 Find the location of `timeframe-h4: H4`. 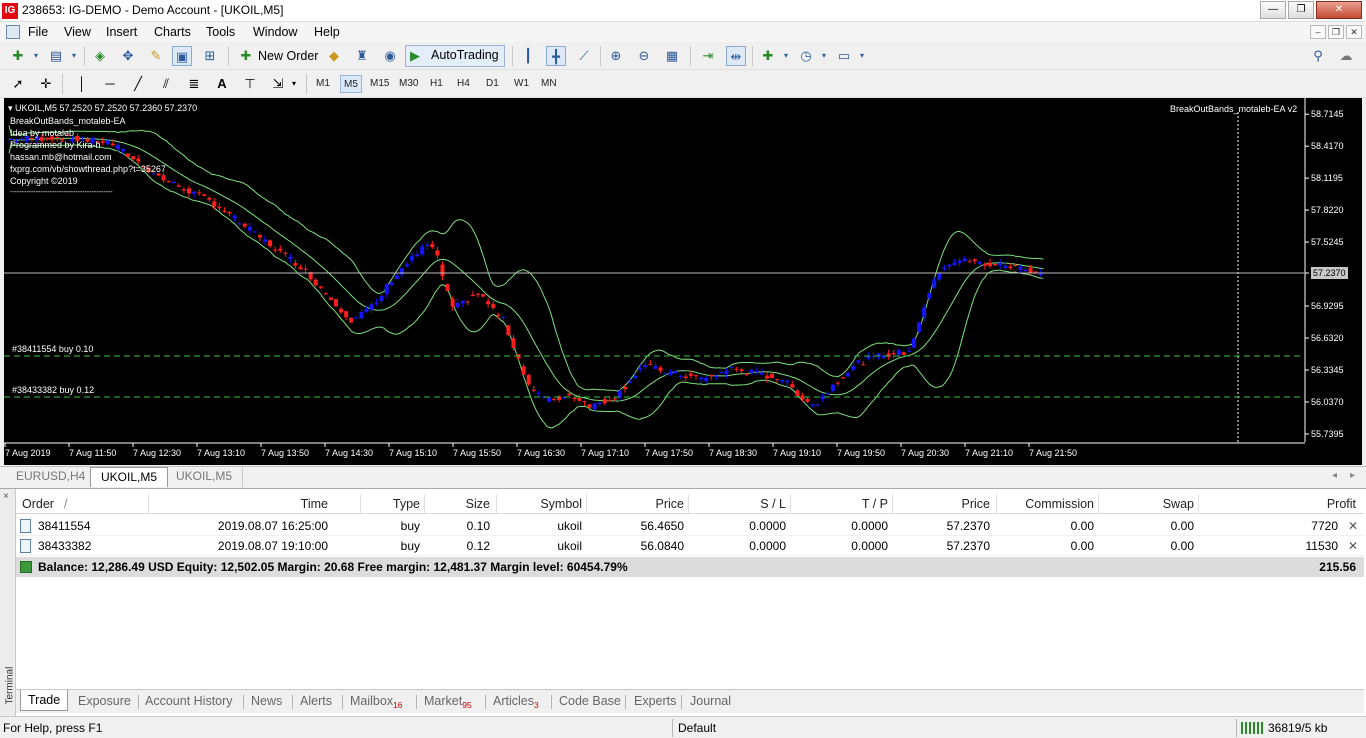

timeframe-h4: H4 is located at coordinates (463, 84).